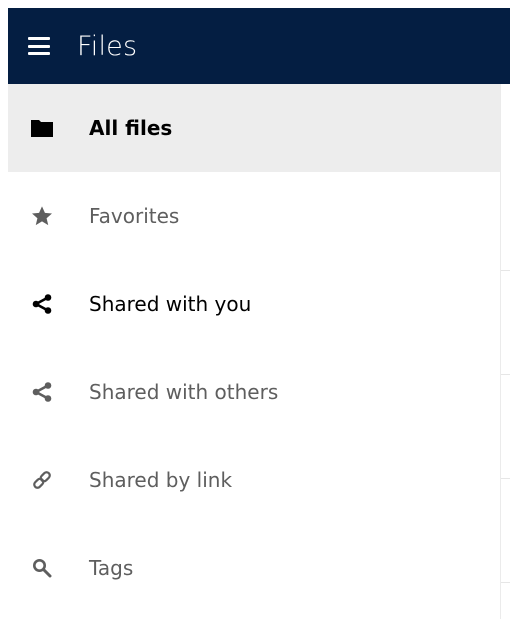  Describe the element at coordinates (259, 46) in the screenshot. I see `top-bar: Files` at that location.